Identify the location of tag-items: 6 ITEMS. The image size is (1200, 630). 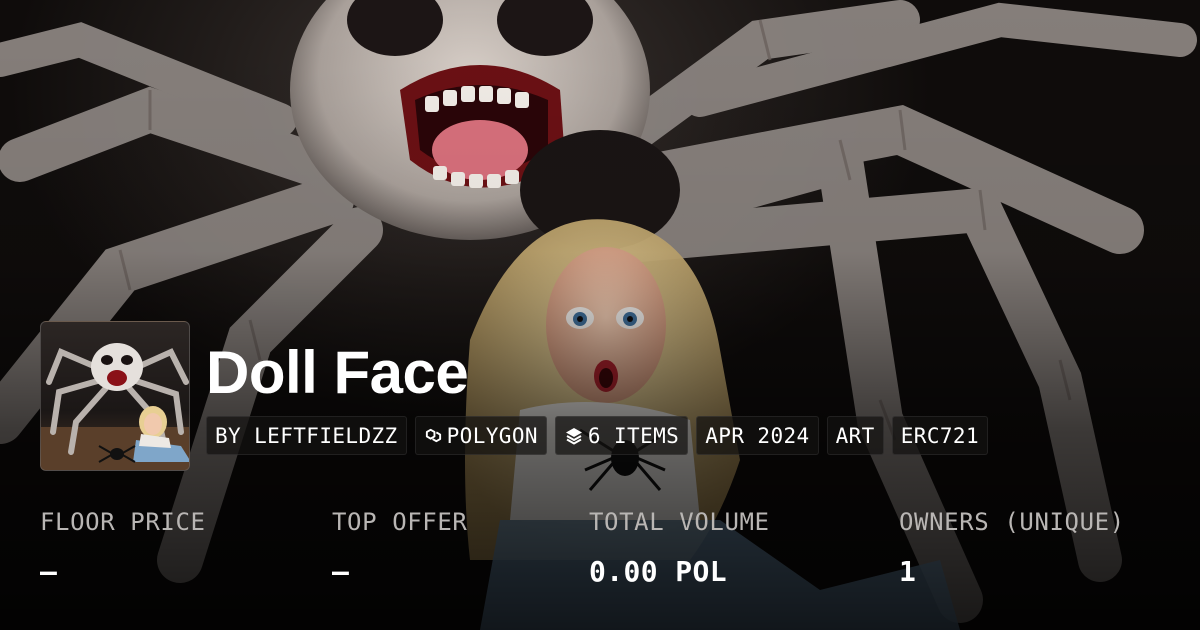
(621, 435).